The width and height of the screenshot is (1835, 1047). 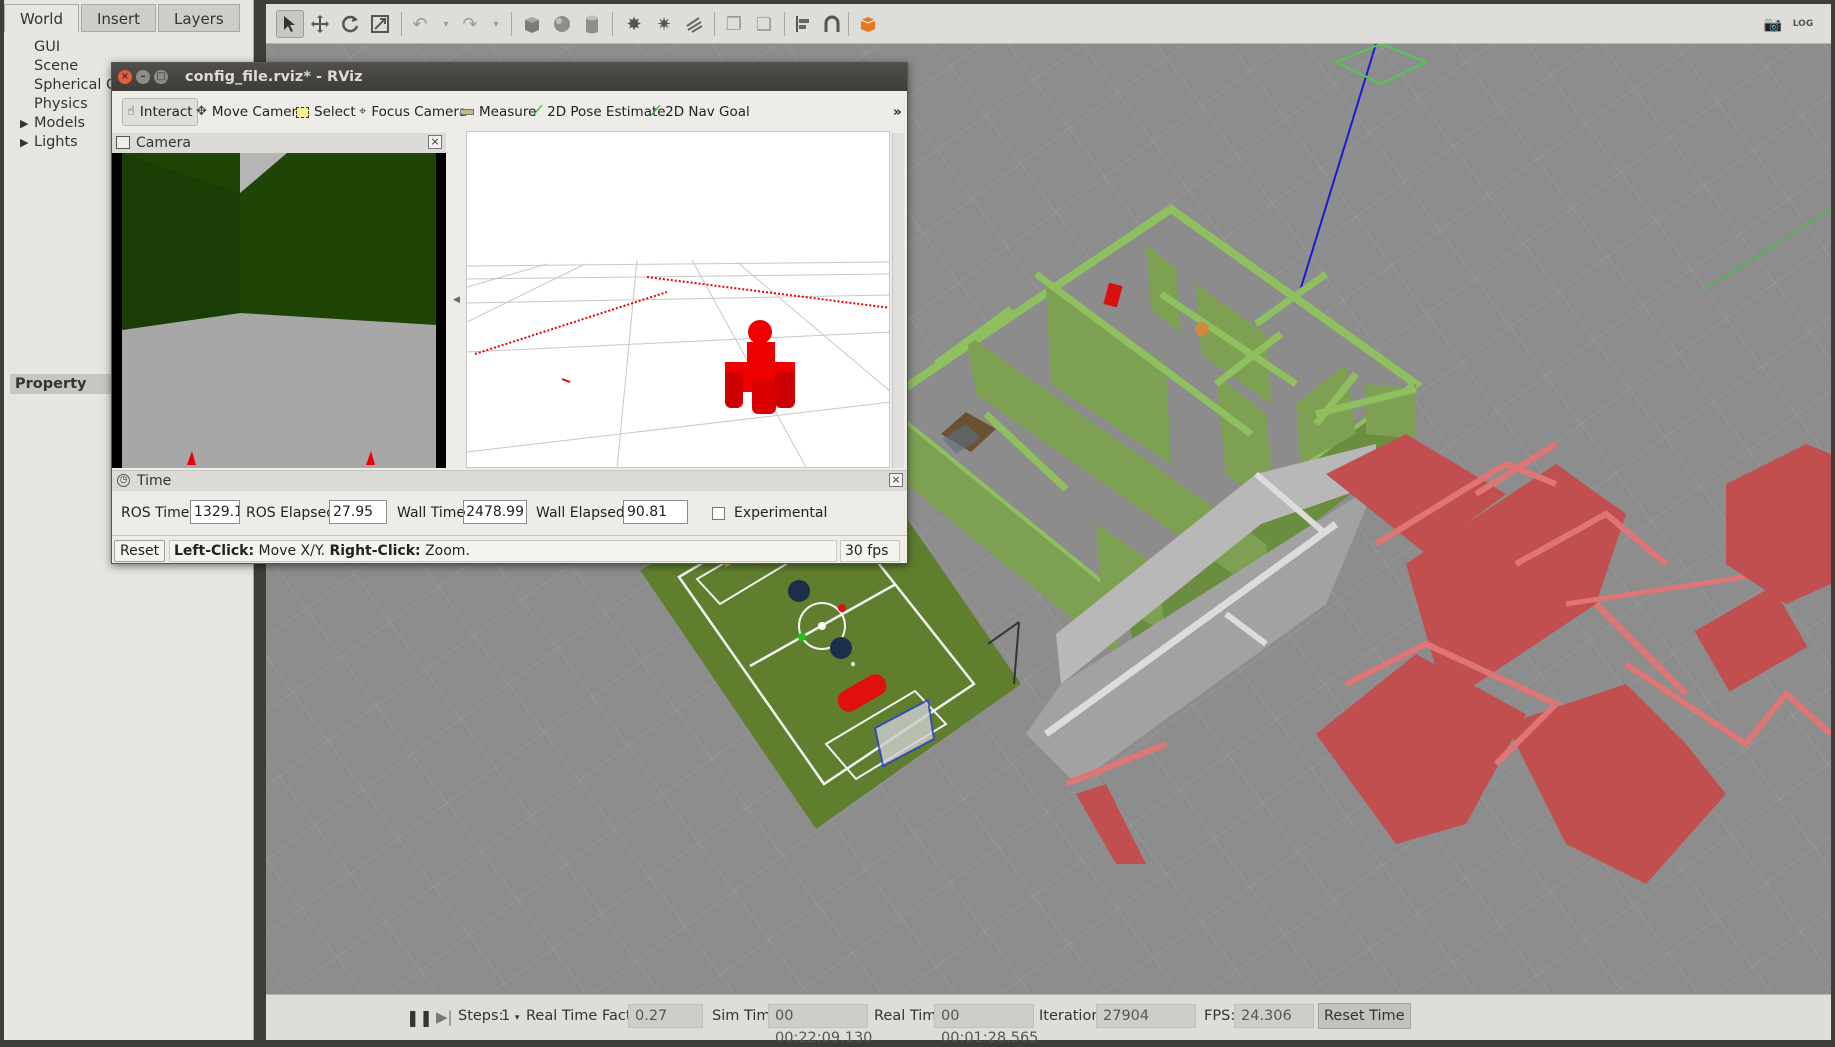 I want to click on directional-light-icon, so click(x=694, y=24).